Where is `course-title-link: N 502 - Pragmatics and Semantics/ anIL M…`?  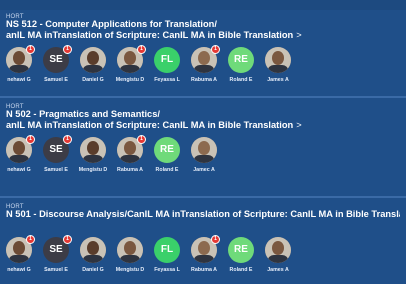 course-title-link: N 502 - Pragmatics and Semantics/ anIL M… is located at coordinates (203, 120).